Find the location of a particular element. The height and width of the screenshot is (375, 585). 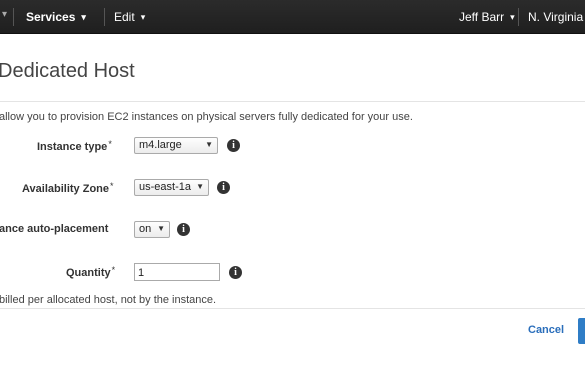

instance-type-label-text: Instance type is located at coordinates (72, 147).